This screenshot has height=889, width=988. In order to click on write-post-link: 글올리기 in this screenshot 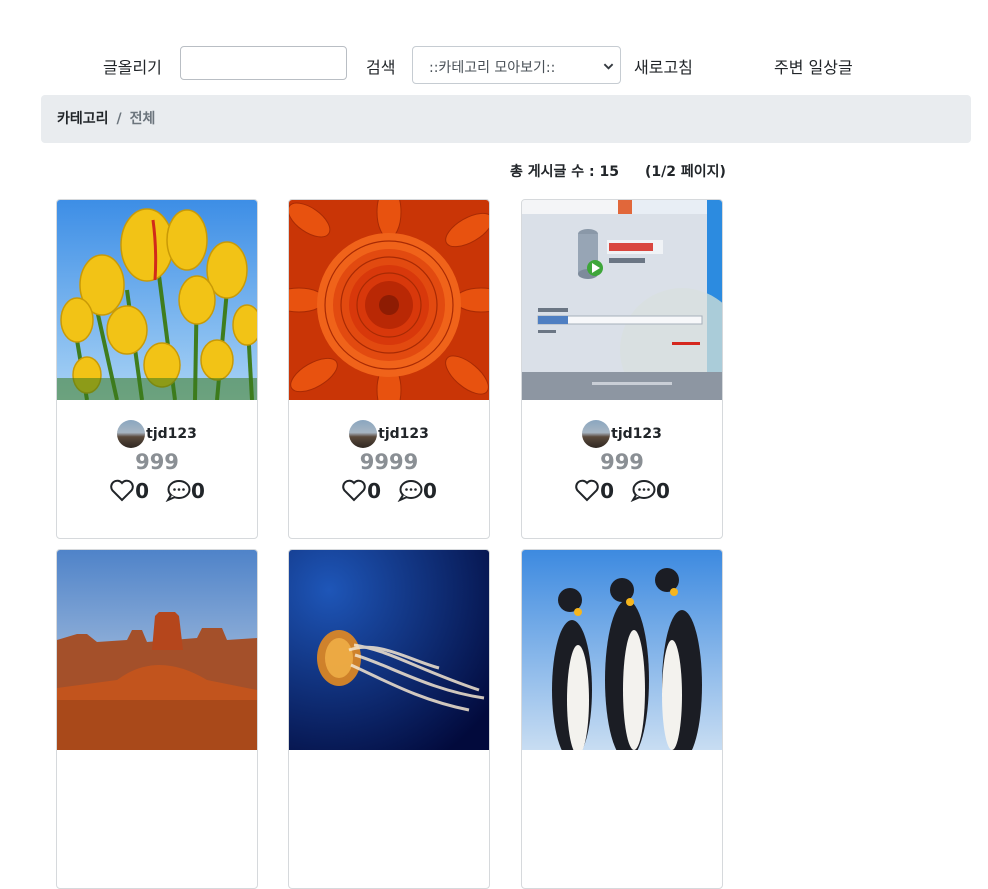, I will do `click(132, 66)`.